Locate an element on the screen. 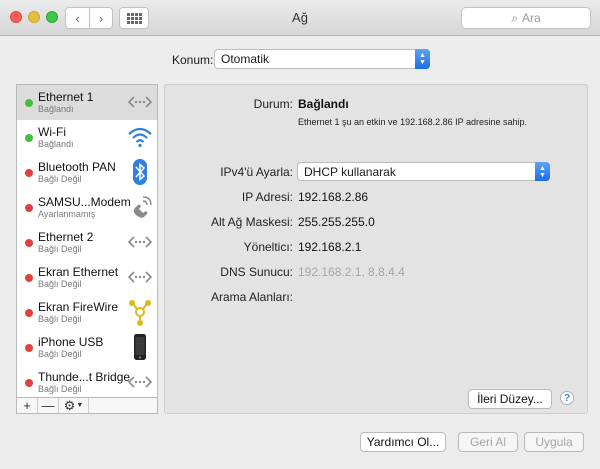 This screenshot has height=469, width=600. dns-server-label: DNS Sunucu: is located at coordinates (256, 272).